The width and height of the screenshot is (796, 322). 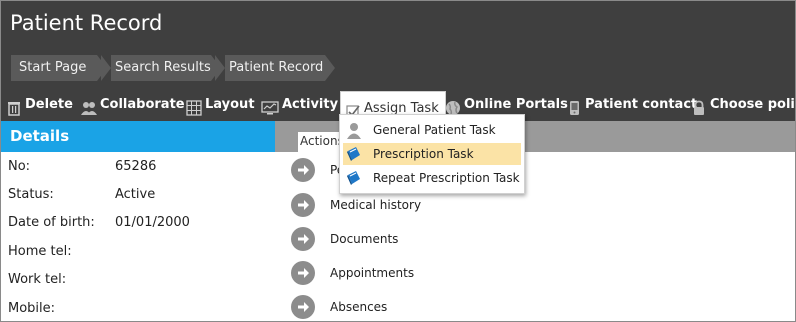 I want to click on layout-label: Layout, so click(x=230, y=104).